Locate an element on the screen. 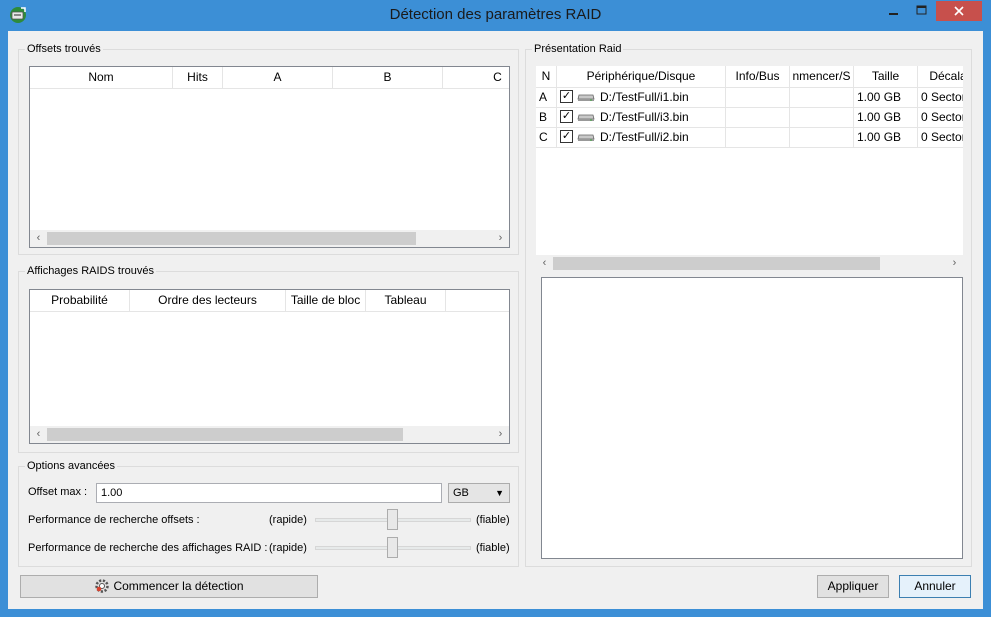  raid-layouts-group-label: Affichages RAIDS trouvés is located at coordinates (90, 271).